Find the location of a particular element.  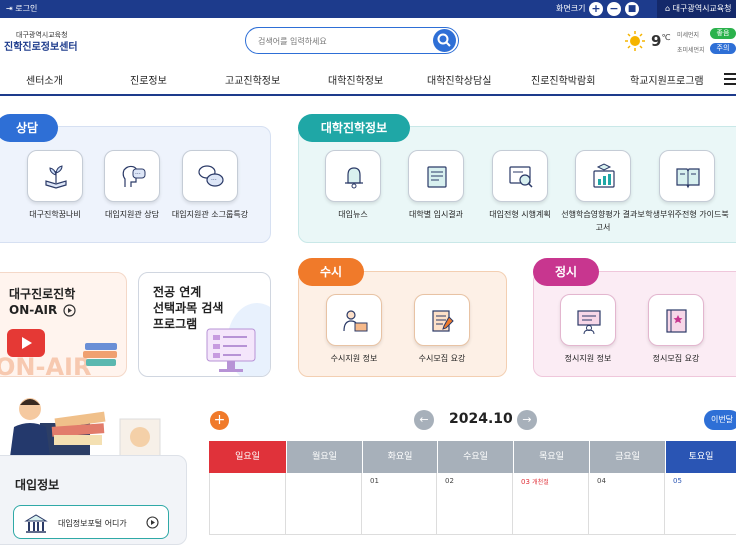

nav-item-highschool: 고교진학정보 is located at coordinates (252, 79).